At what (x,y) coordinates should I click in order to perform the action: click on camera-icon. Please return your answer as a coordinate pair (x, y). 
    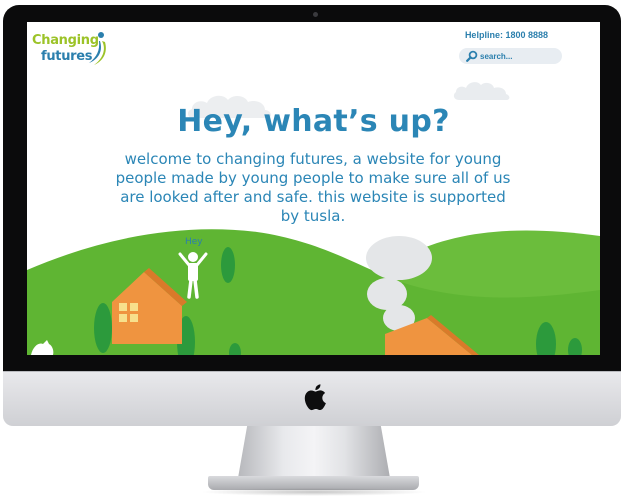
    Looking at the image, I should click on (315, 14).